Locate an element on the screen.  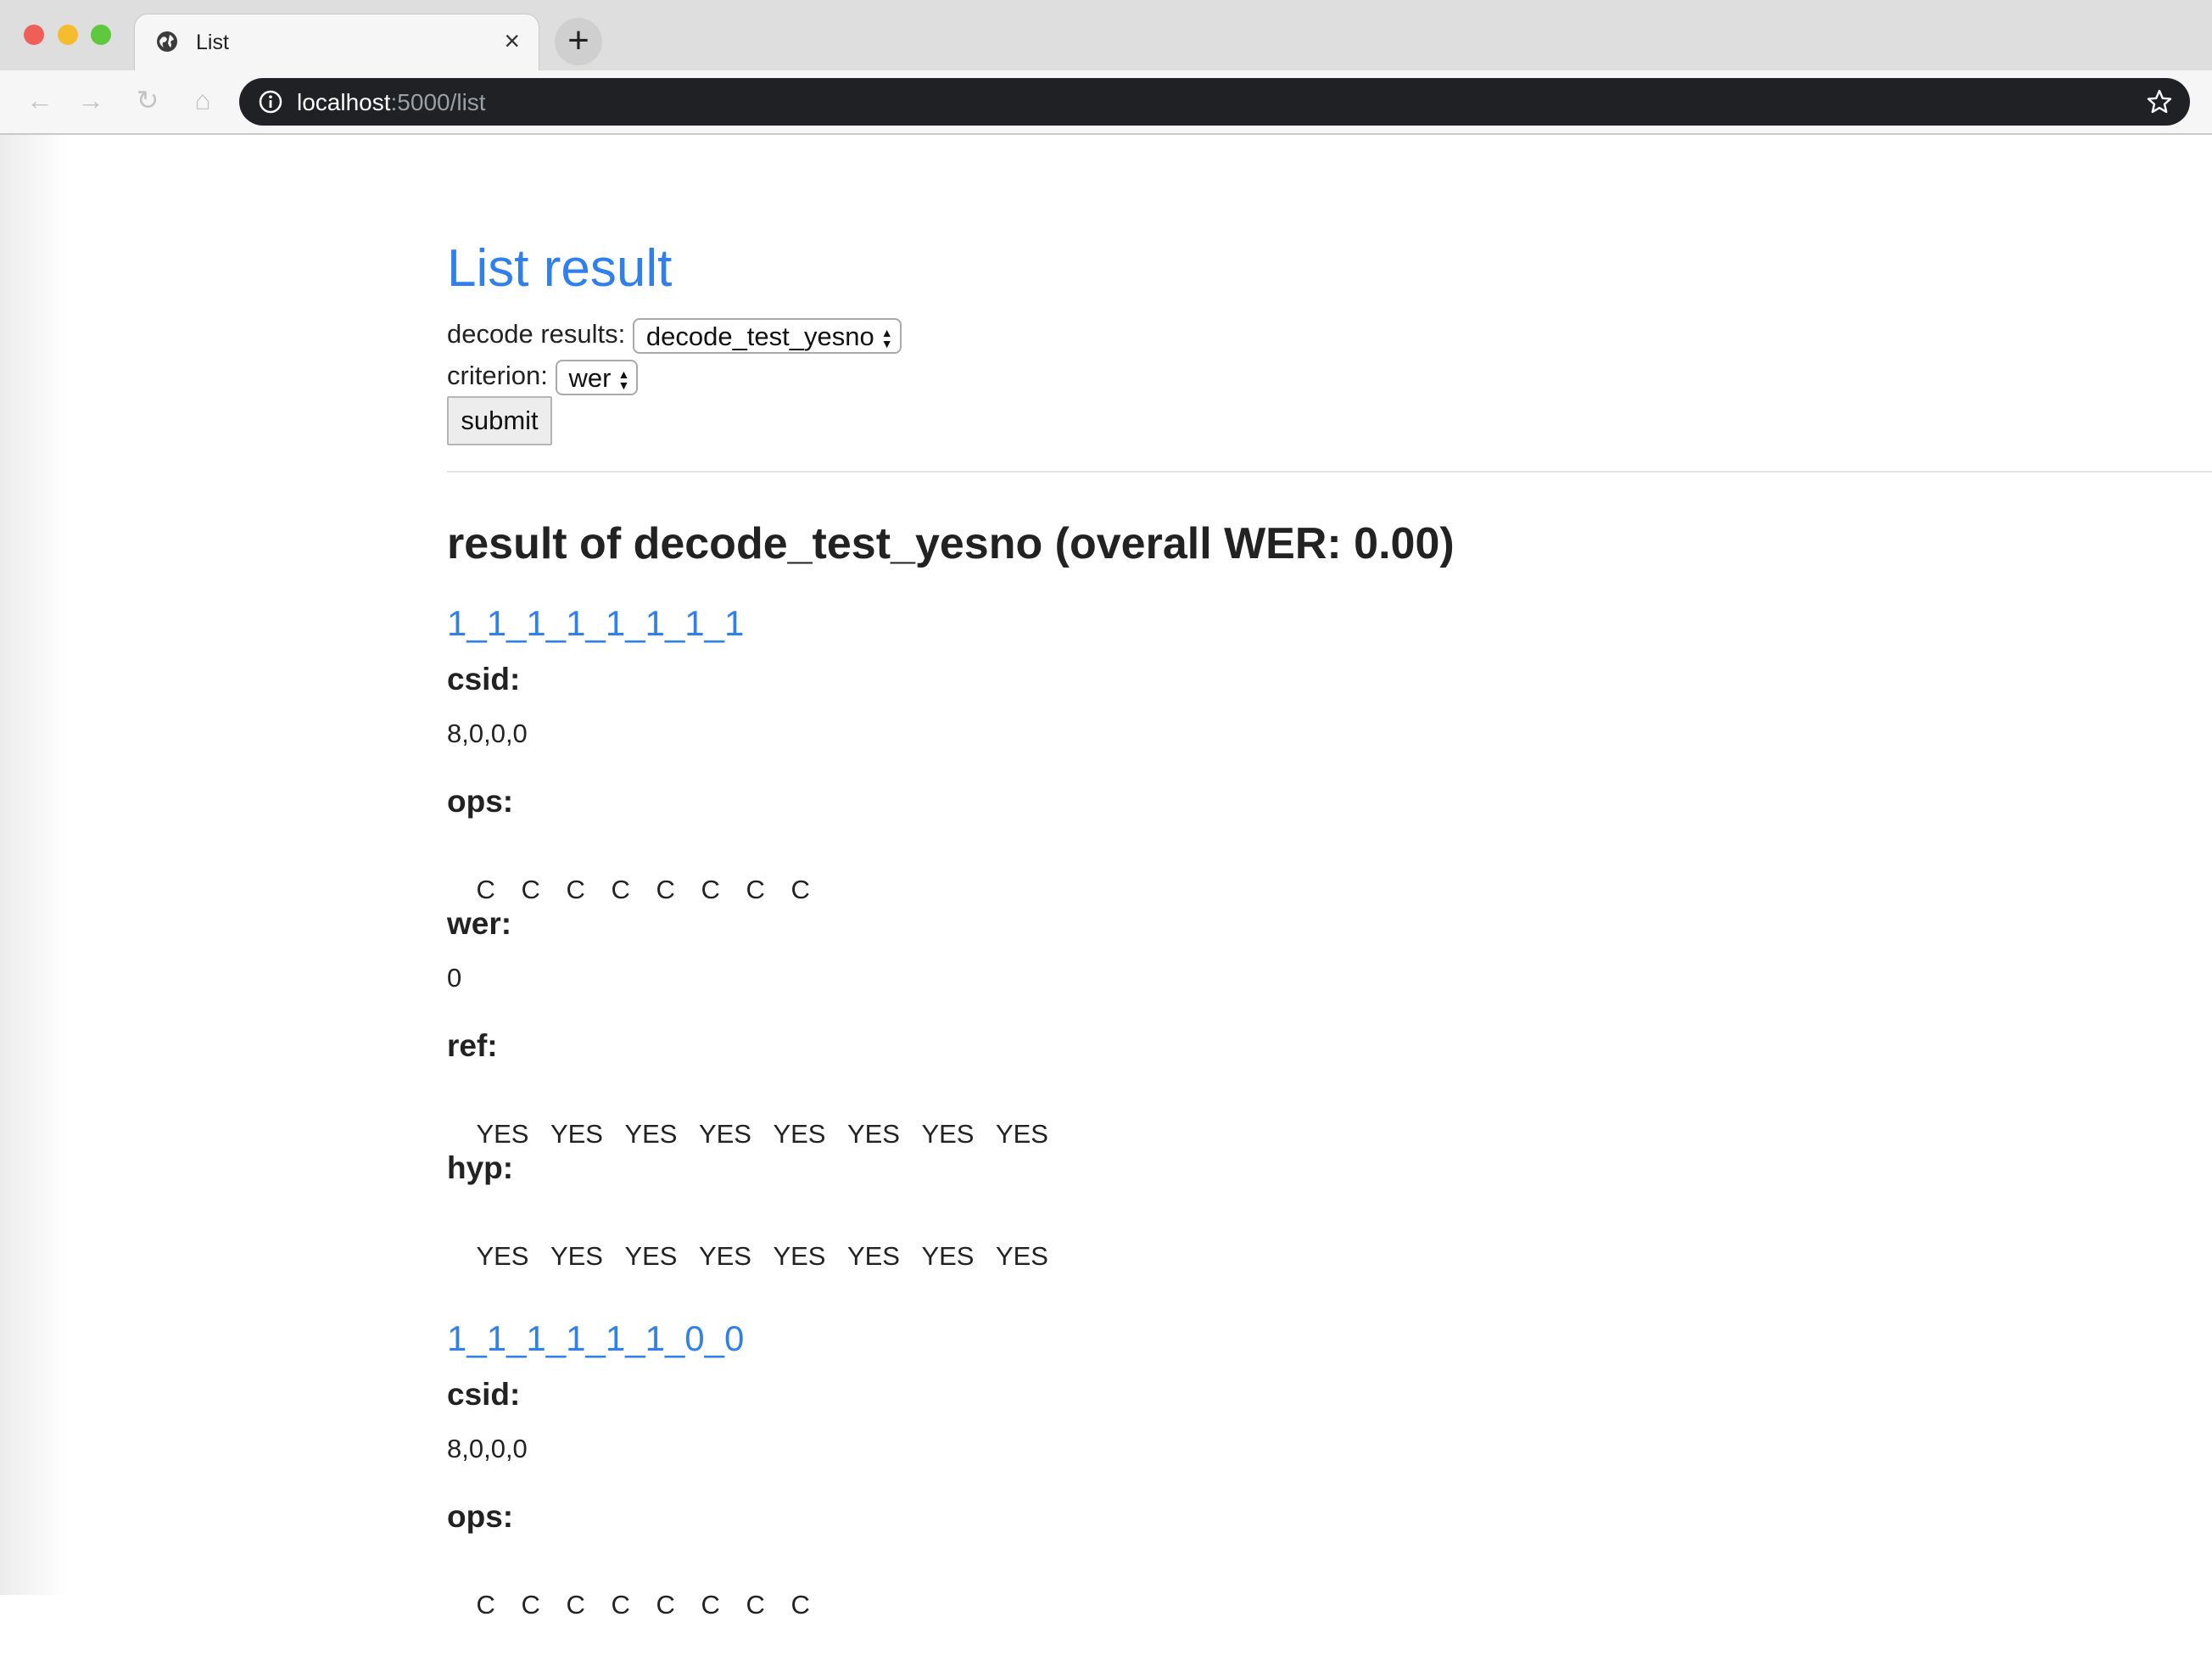
address-bar: localhost:5000/list is located at coordinates (1214, 102).